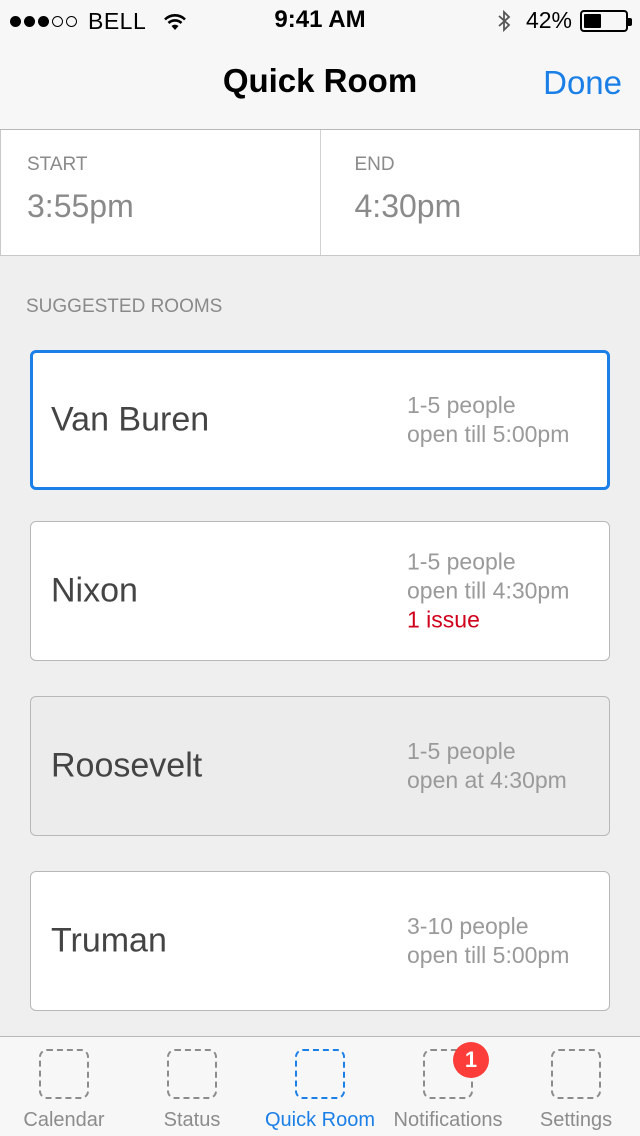  Describe the element at coordinates (374, 164) in the screenshot. I see `end-time-label: END` at that location.